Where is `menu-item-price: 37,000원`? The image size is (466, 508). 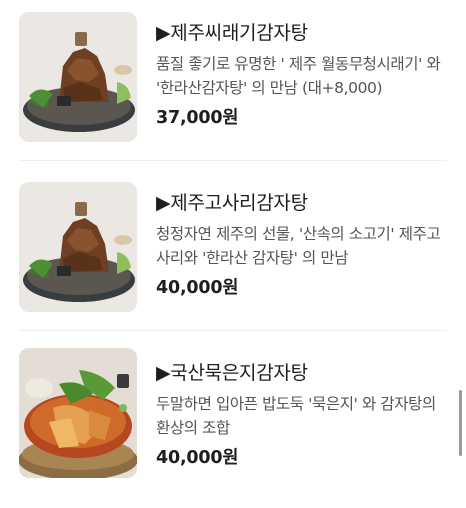 menu-item-price: 37,000원 is located at coordinates (197, 118).